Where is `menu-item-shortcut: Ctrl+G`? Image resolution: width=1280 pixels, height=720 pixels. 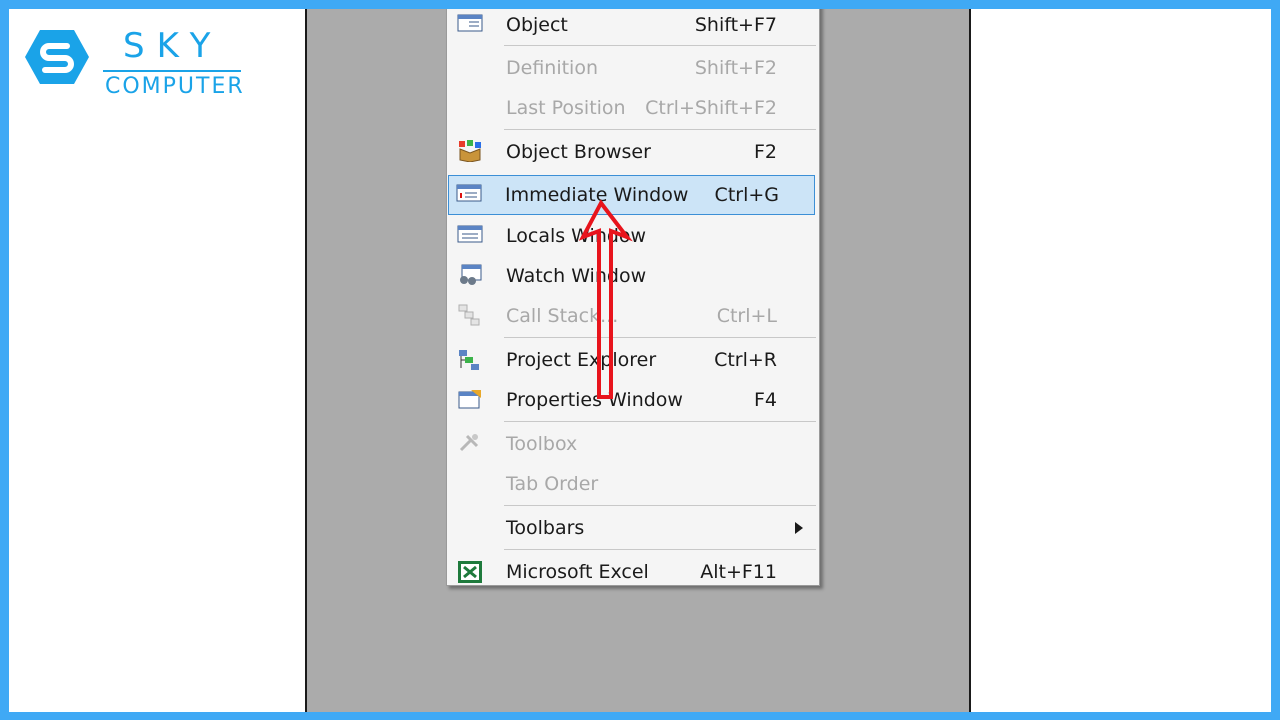 menu-item-shortcut: Ctrl+G is located at coordinates (746, 195).